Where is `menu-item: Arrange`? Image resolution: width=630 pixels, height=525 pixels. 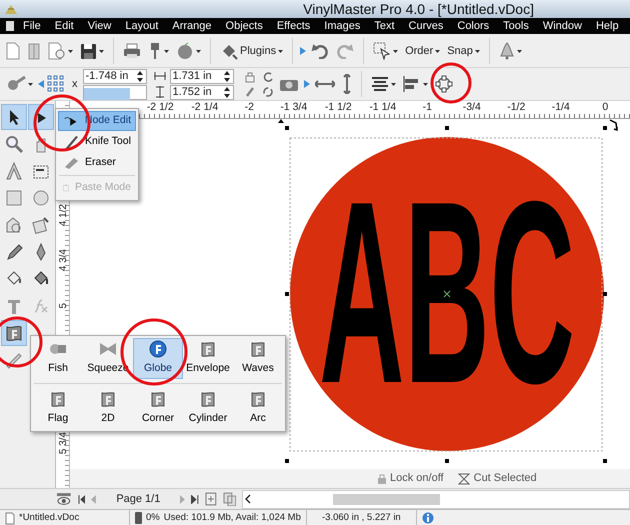
menu-item: Arrange is located at coordinates (192, 26).